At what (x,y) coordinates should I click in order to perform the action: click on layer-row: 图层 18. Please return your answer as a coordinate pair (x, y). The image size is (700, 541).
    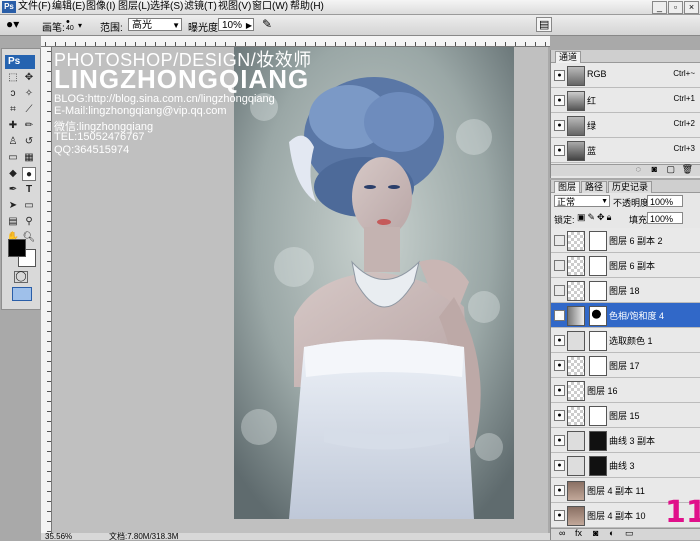
    Looking at the image, I should click on (625, 290).